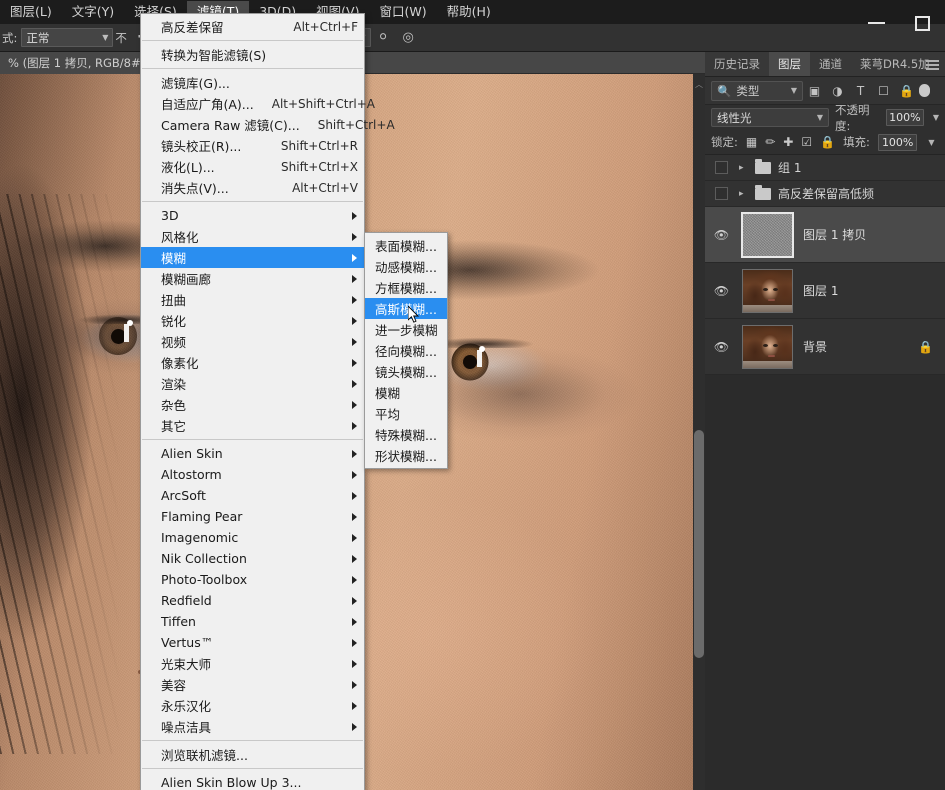 The image size is (945, 790). Describe the element at coordinates (252, 257) in the screenshot. I see `filter-menu-item: 模糊` at that location.